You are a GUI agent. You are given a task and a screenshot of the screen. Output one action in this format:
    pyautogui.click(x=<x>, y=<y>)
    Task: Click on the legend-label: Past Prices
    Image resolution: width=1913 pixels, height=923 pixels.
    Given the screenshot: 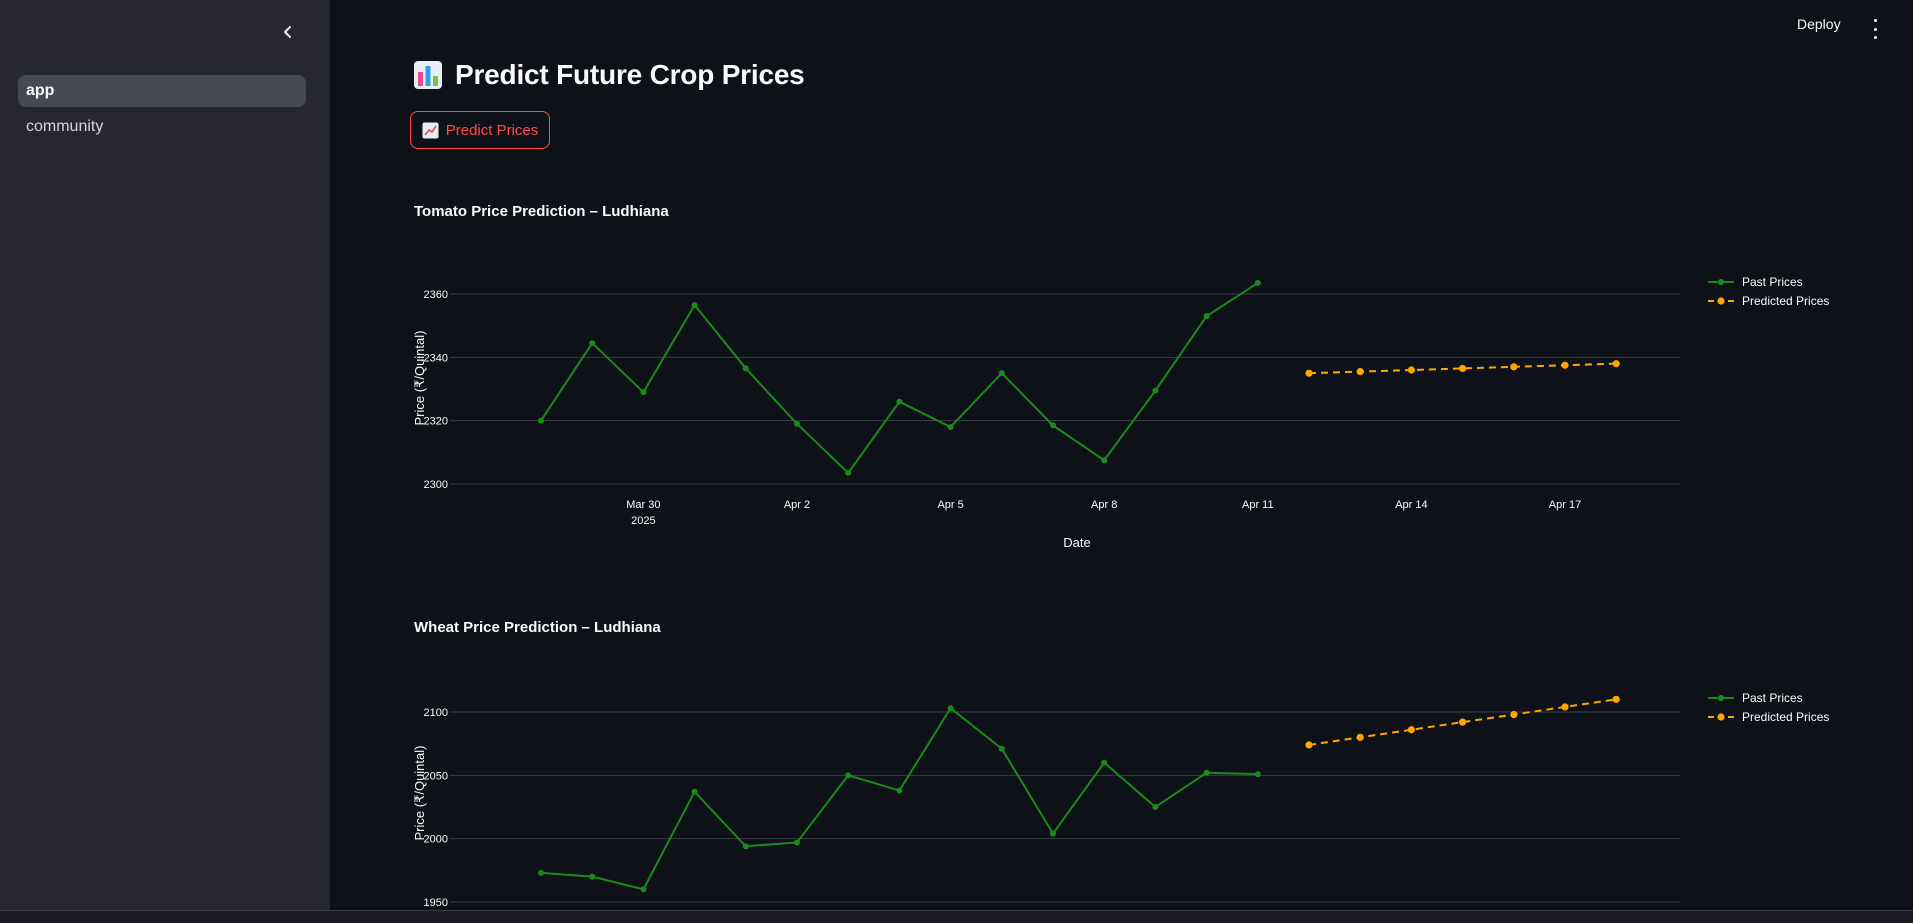 What is the action you would take?
    pyautogui.click(x=1772, y=698)
    